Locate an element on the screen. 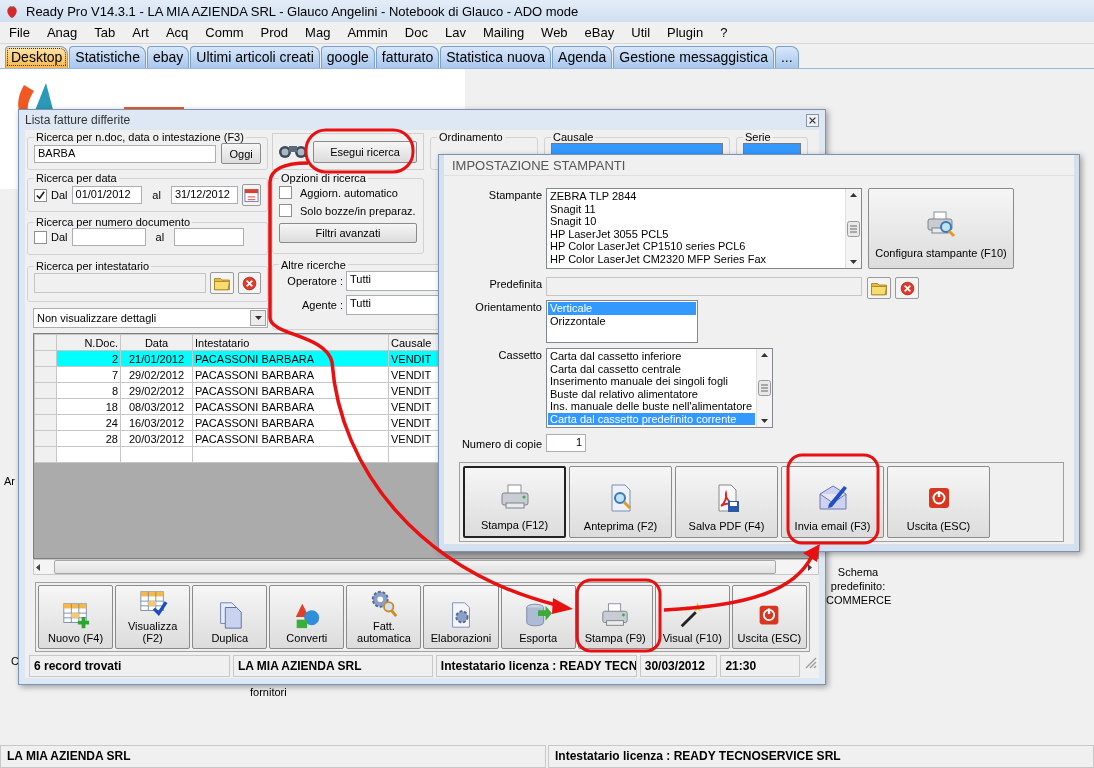 The height and width of the screenshot is (768, 1094). checkbox-label: Aggiorn. automatico is located at coordinates (349, 192).